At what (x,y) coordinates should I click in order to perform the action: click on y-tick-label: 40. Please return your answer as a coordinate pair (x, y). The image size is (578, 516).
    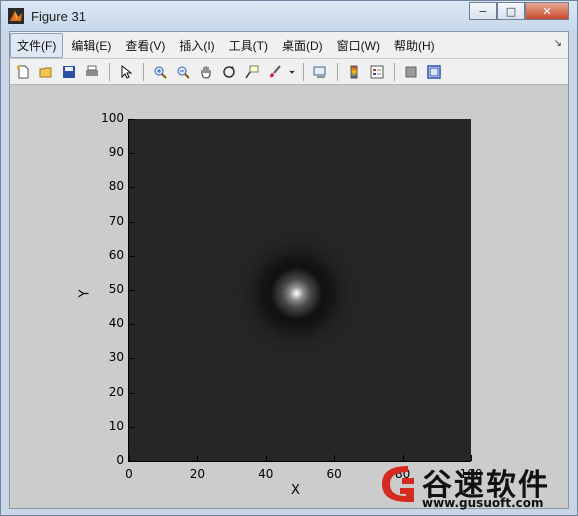
    Looking at the image, I should click on (116, 323).